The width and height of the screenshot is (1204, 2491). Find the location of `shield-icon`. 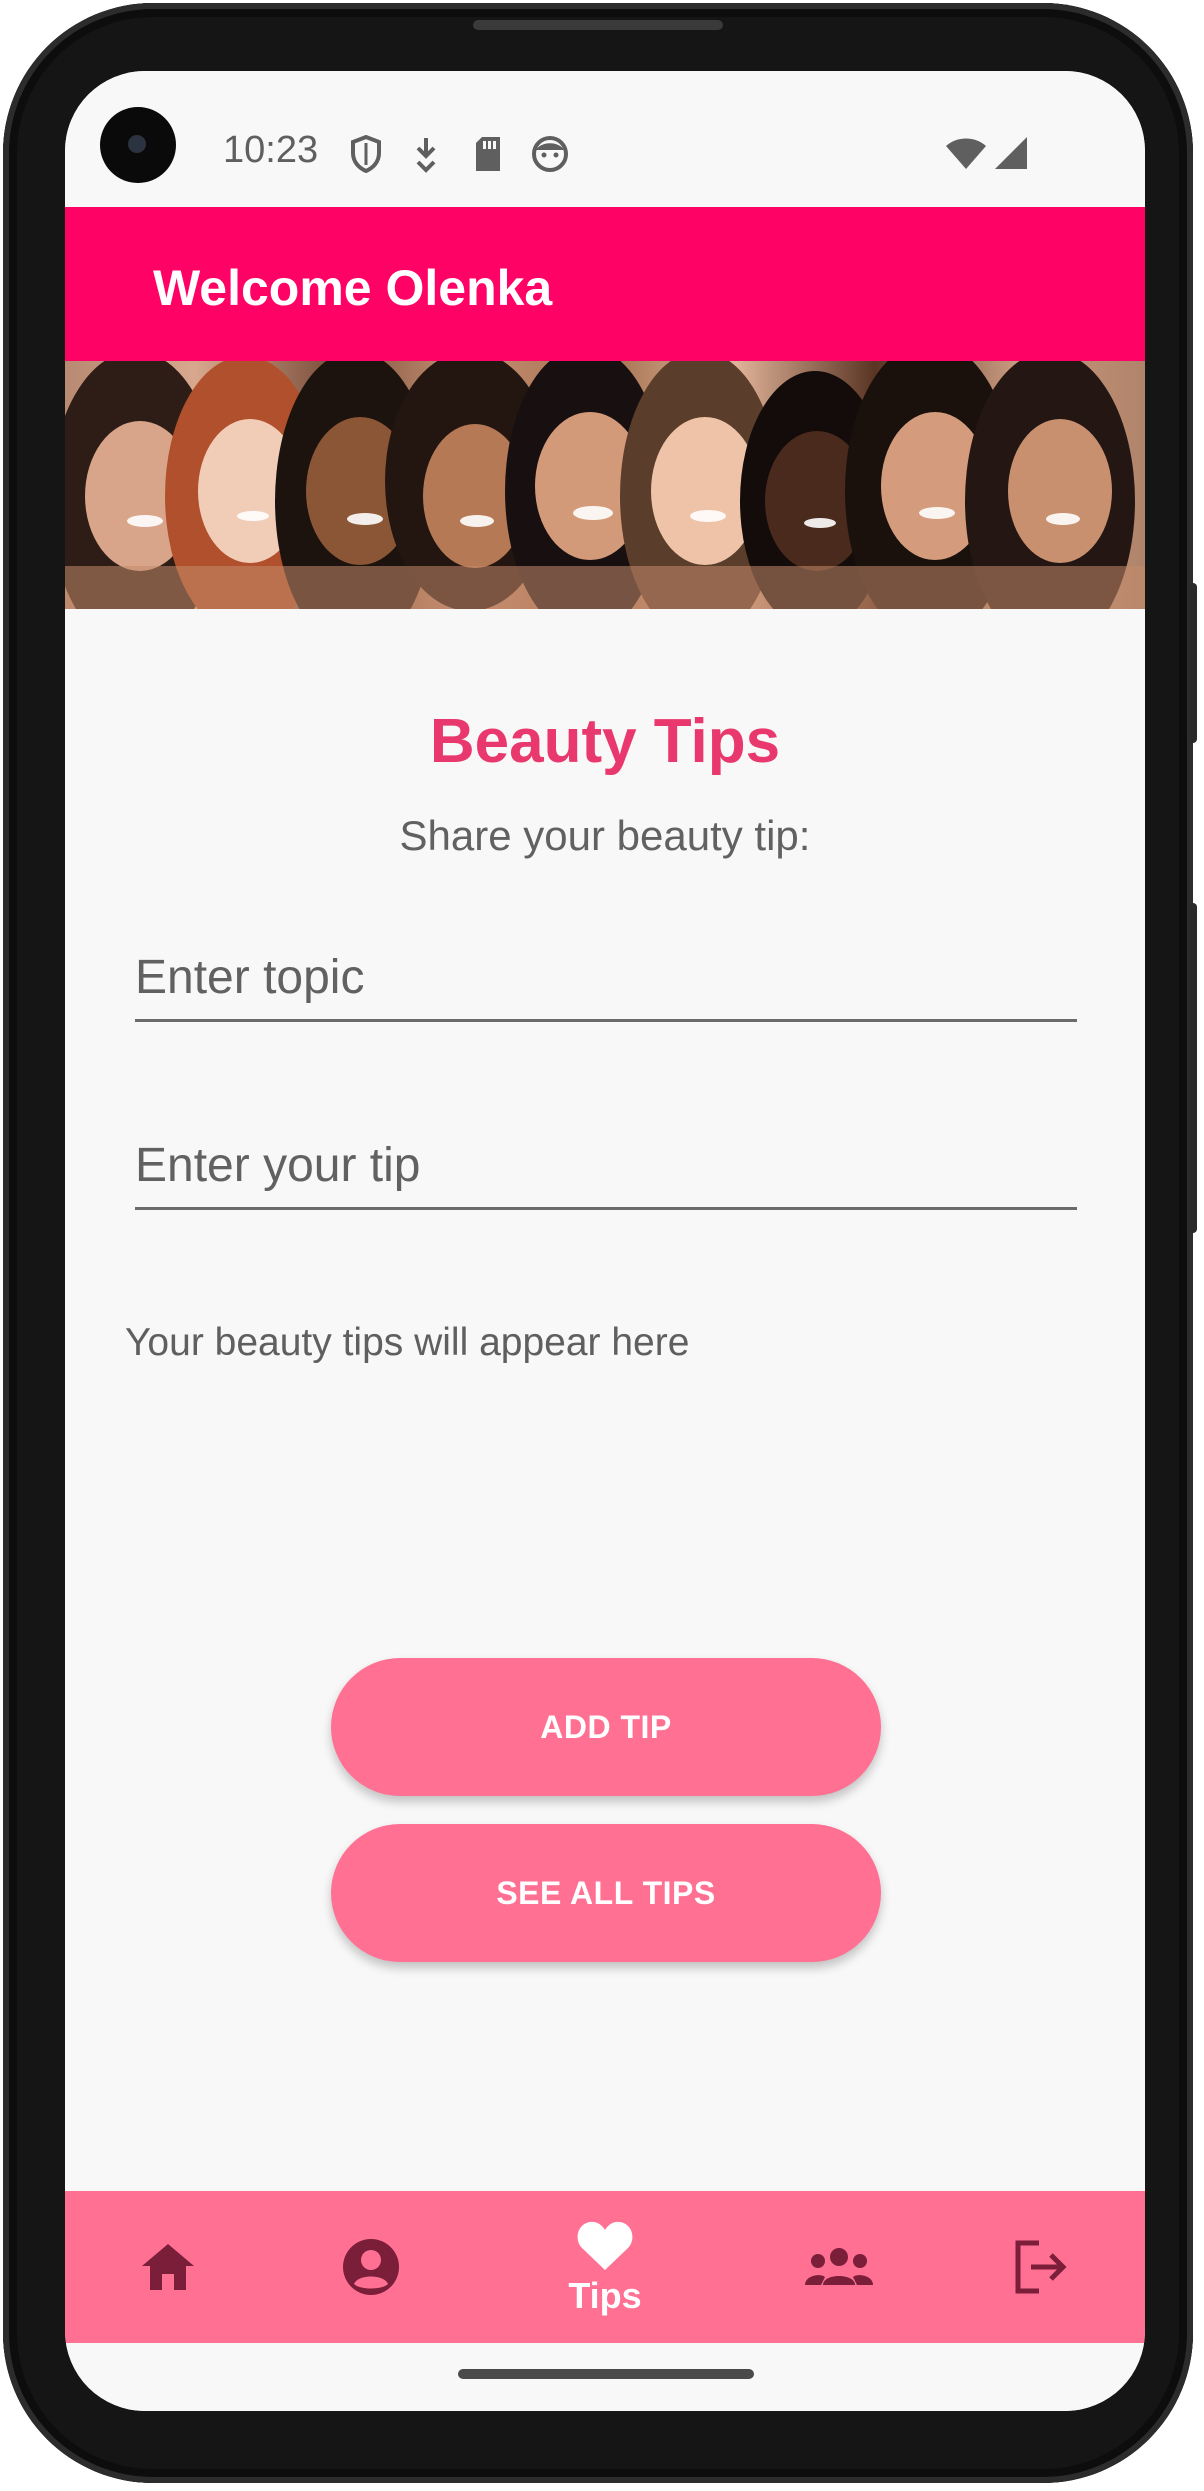

shield-icon is located at coordinates (366, 154).